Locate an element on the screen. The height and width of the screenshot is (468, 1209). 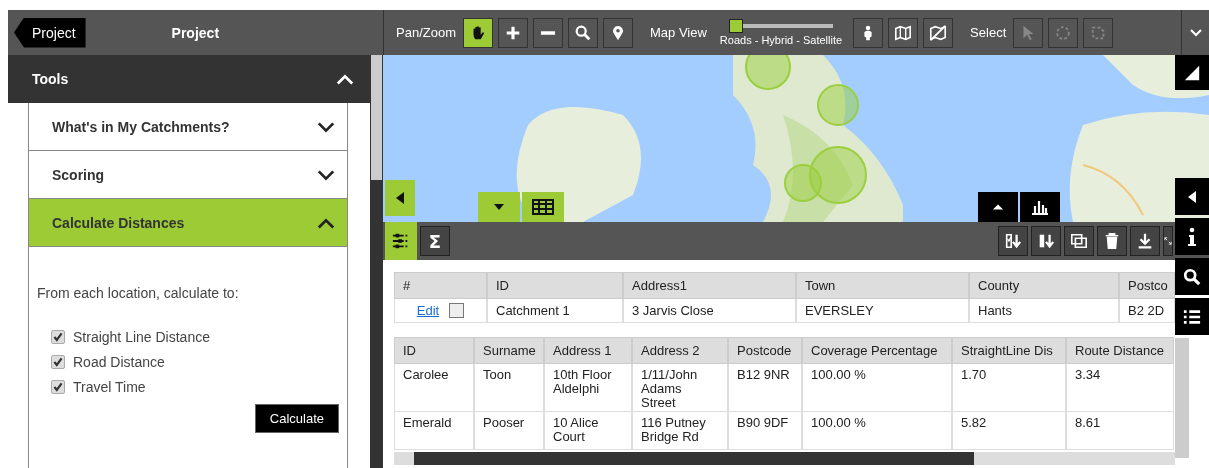
table-cell: B12 9NR is located at coordinates (765, 388).